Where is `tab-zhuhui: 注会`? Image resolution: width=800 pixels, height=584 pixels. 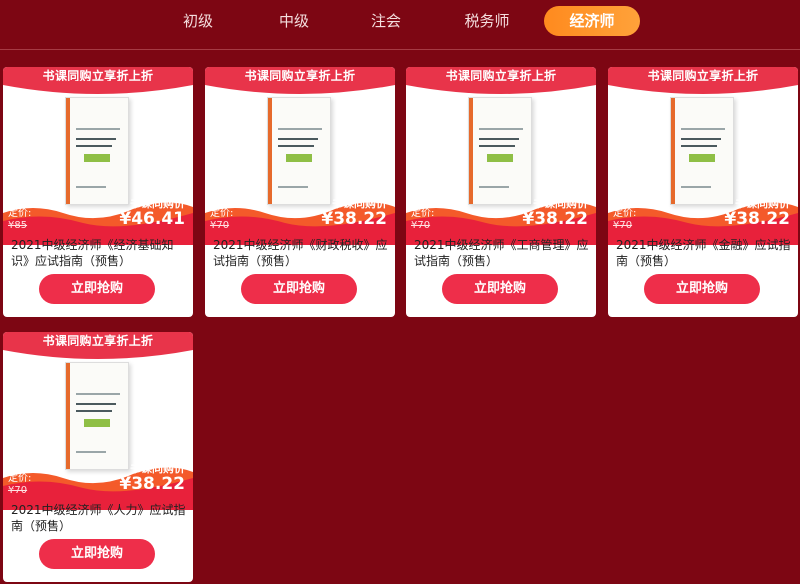
tab-zhuhui: 注会 is located at coordinates (386, 21).